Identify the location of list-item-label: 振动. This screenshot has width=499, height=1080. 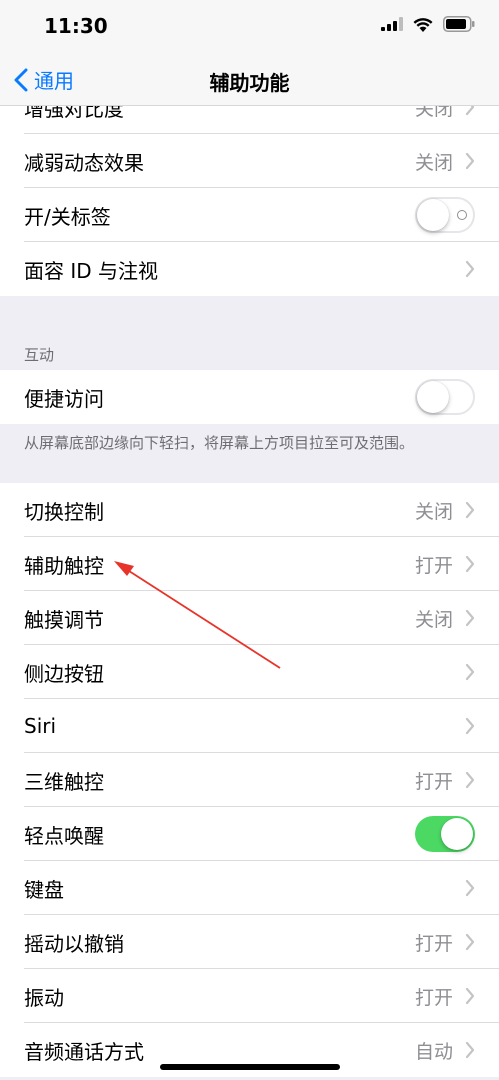
(44, 997).